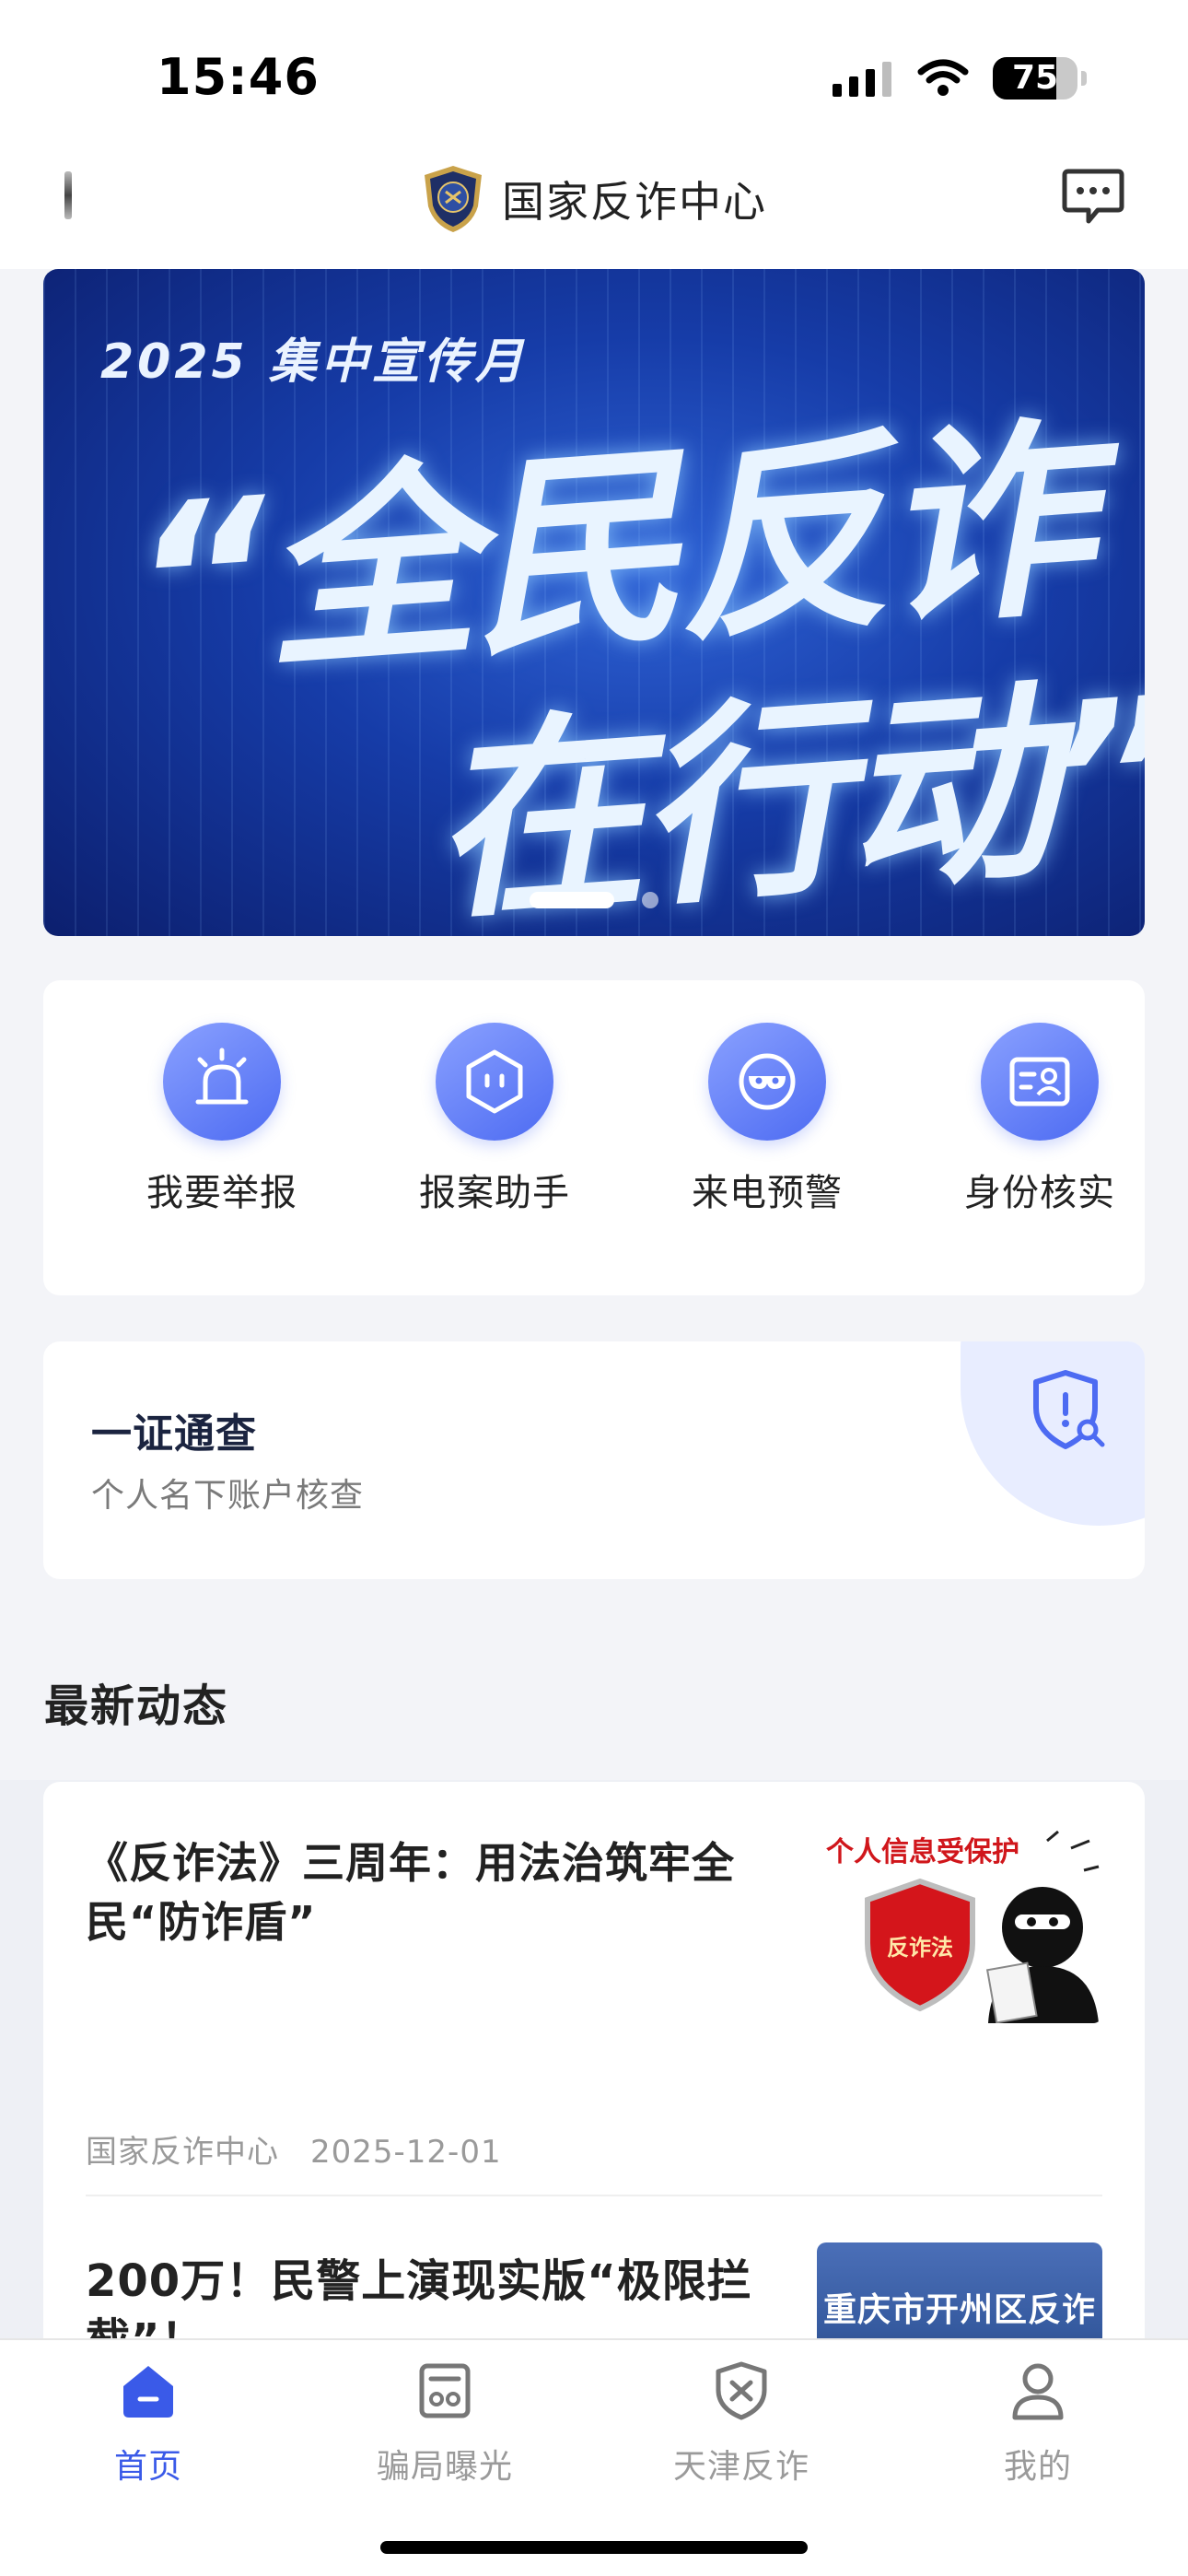 The height and width of the screenshot is (2576, 1188). I want to click on quick-action-label: 报案助手, so click(494, 1193).